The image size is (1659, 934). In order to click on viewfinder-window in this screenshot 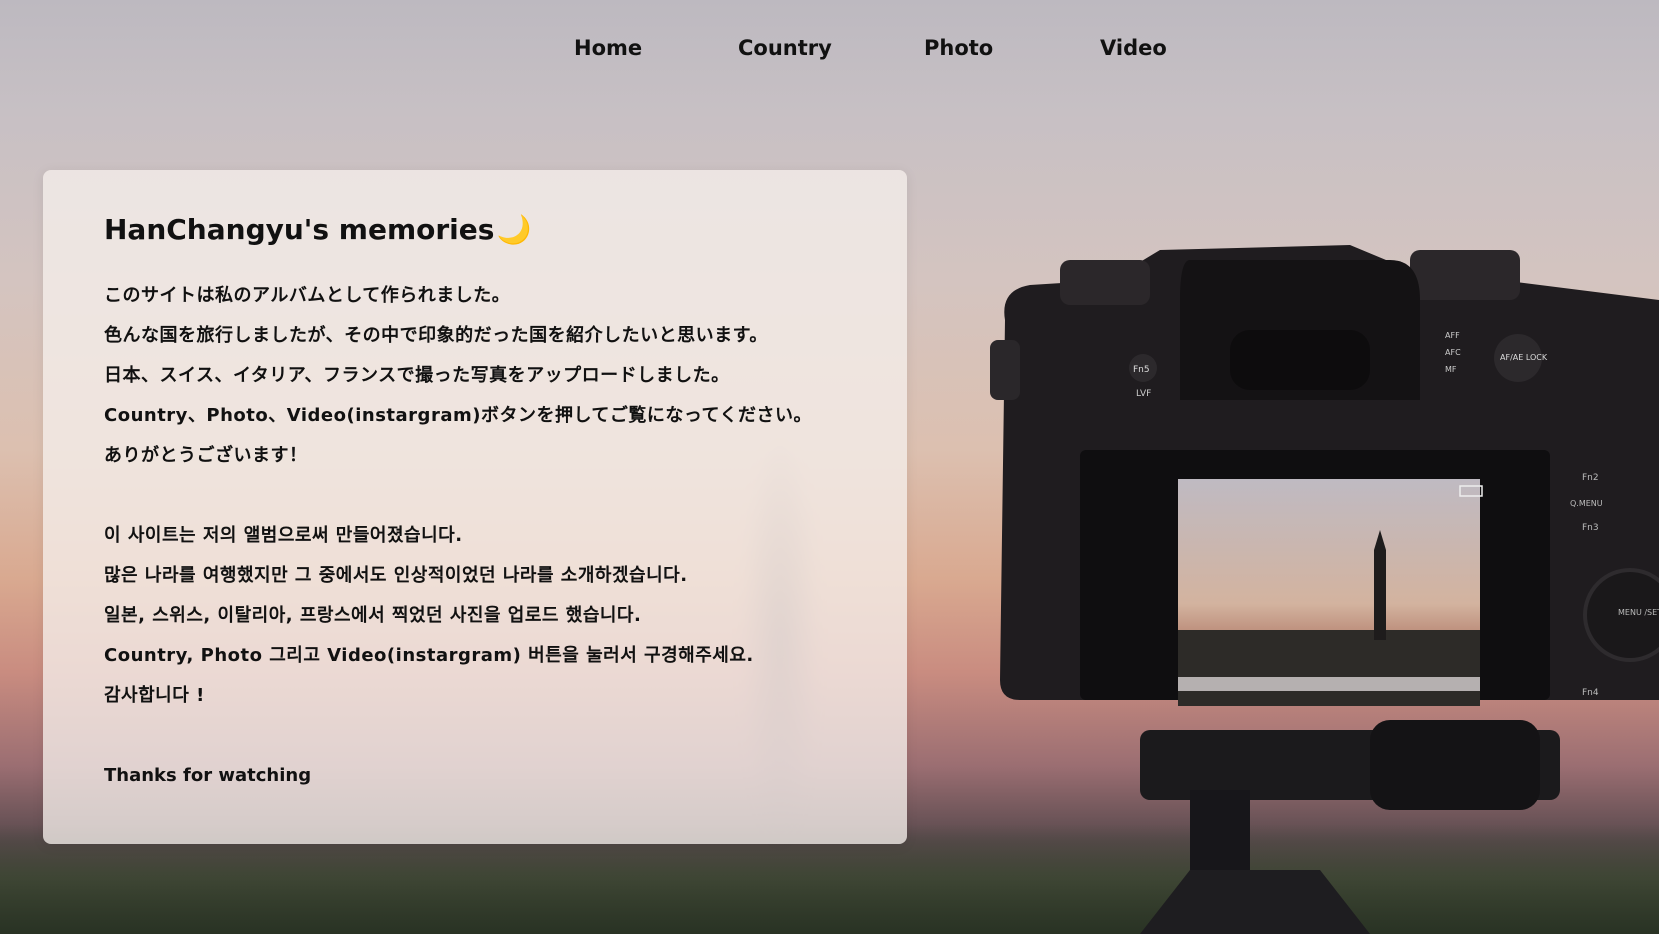, I will do `click(1300, 360)`.